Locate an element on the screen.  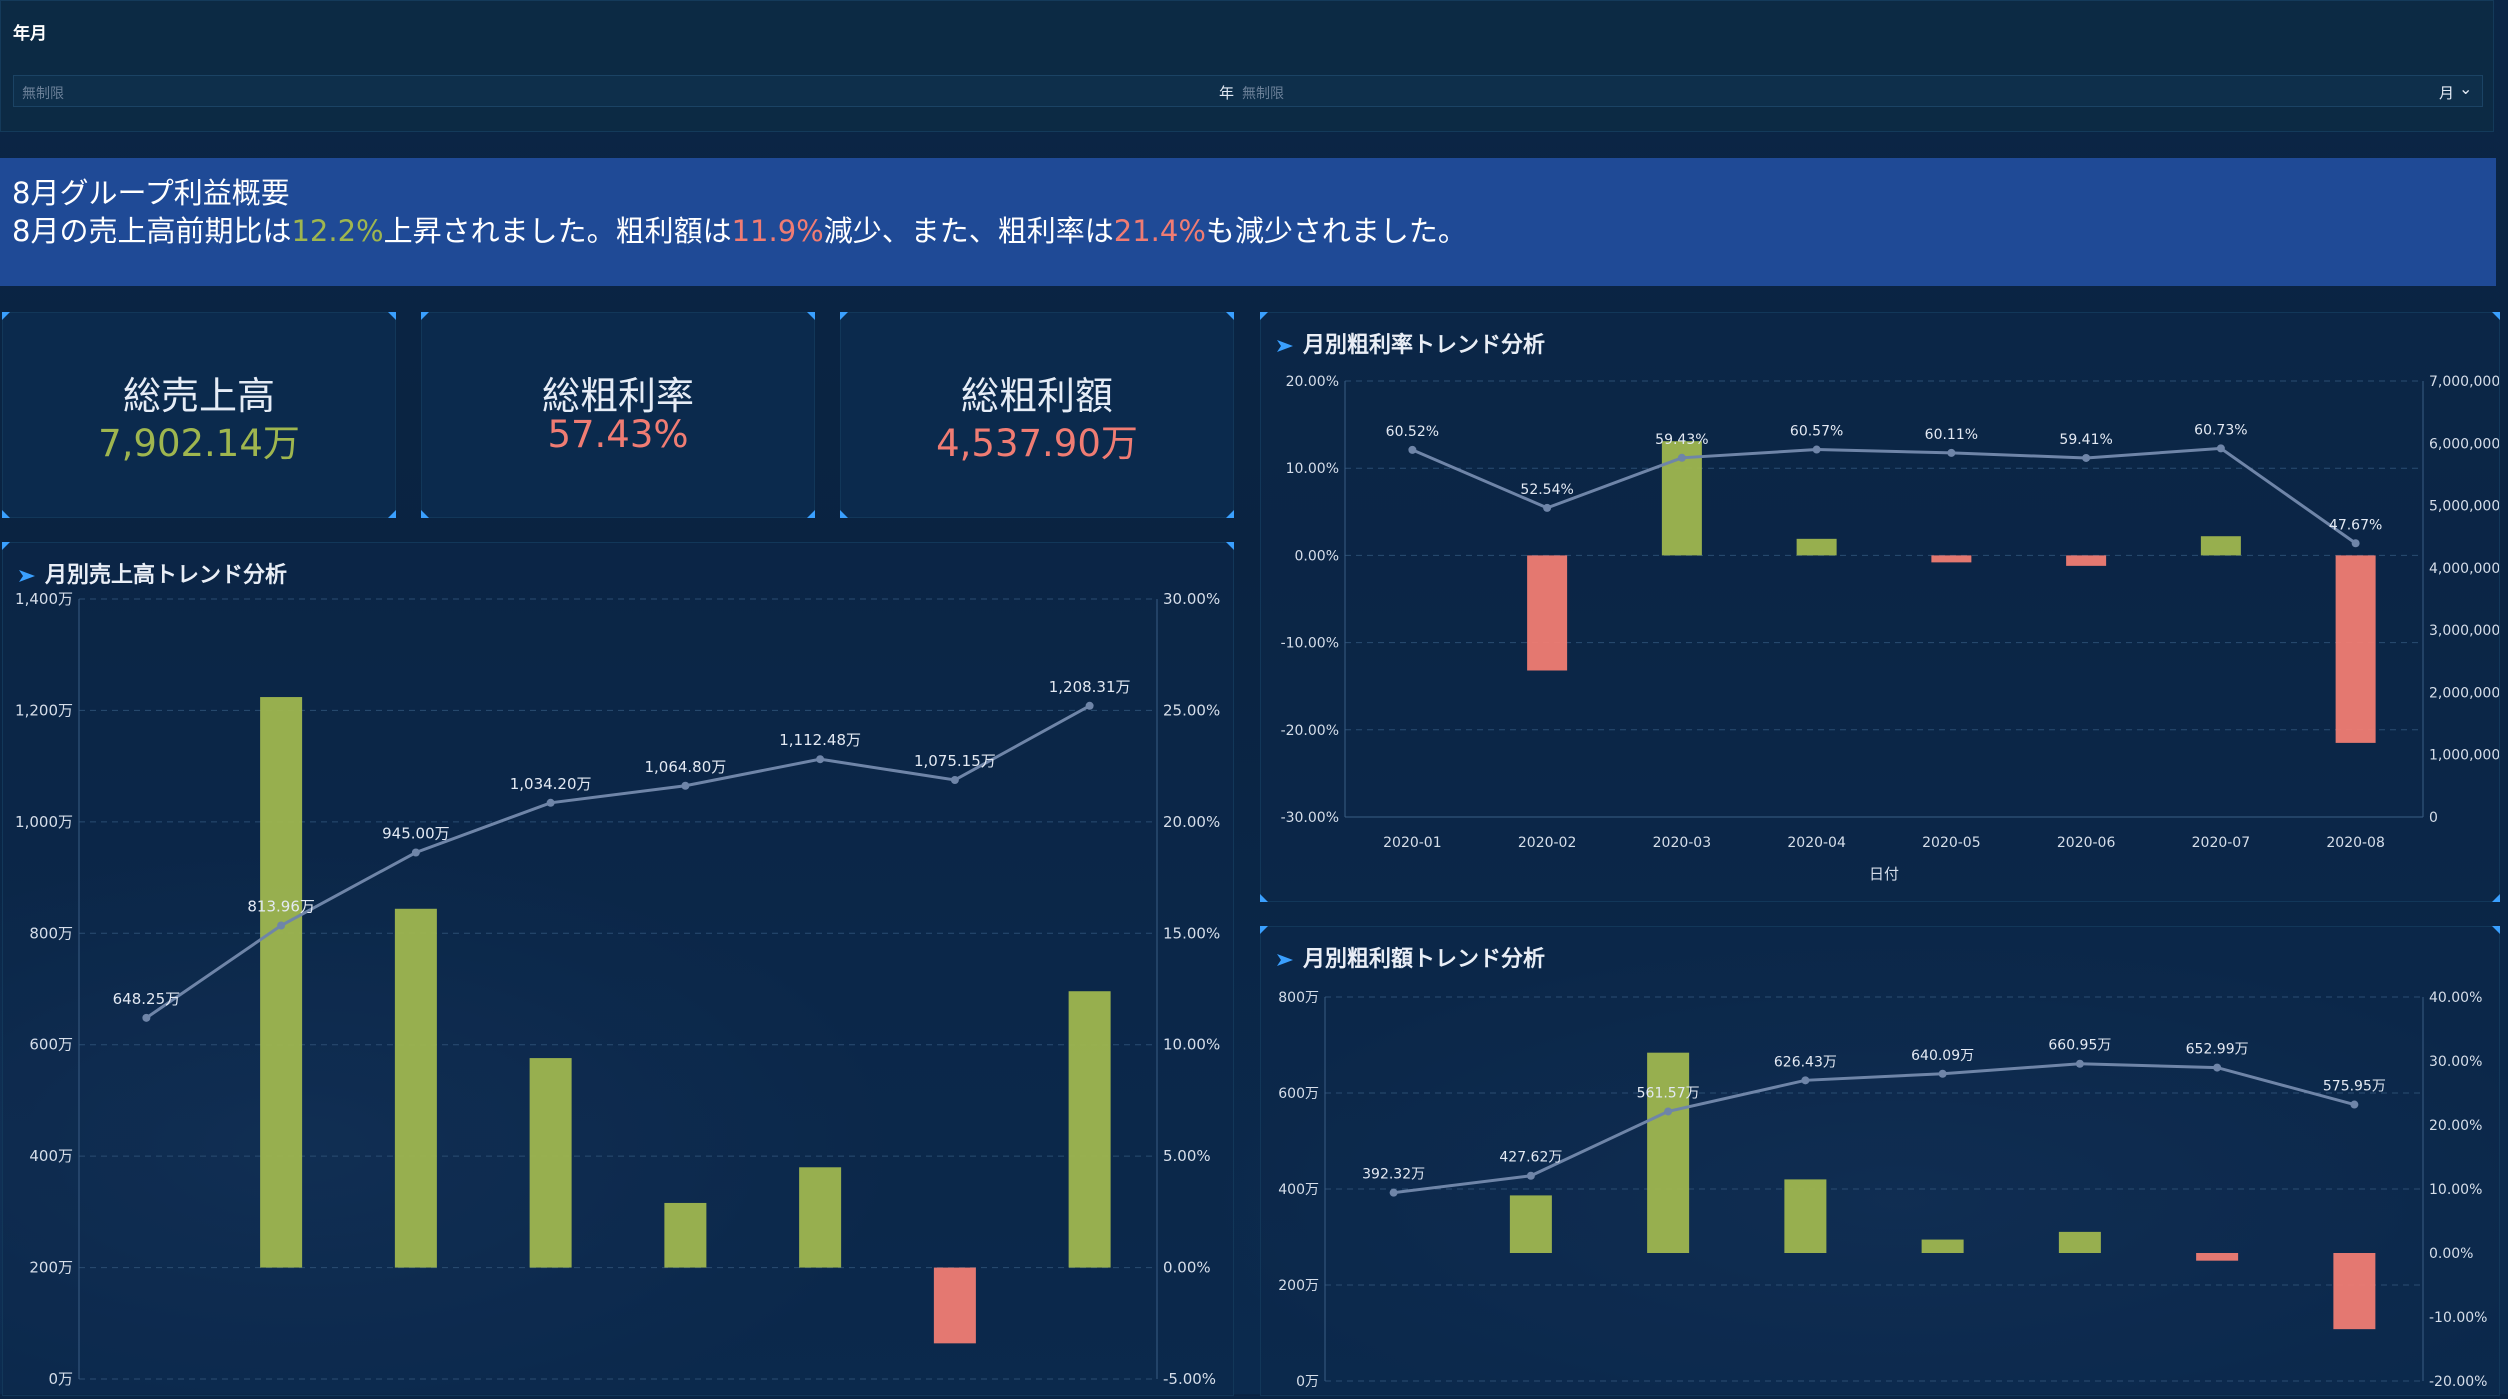
summary-seg: も減少されました。 is located at coordinates (1336, 231).